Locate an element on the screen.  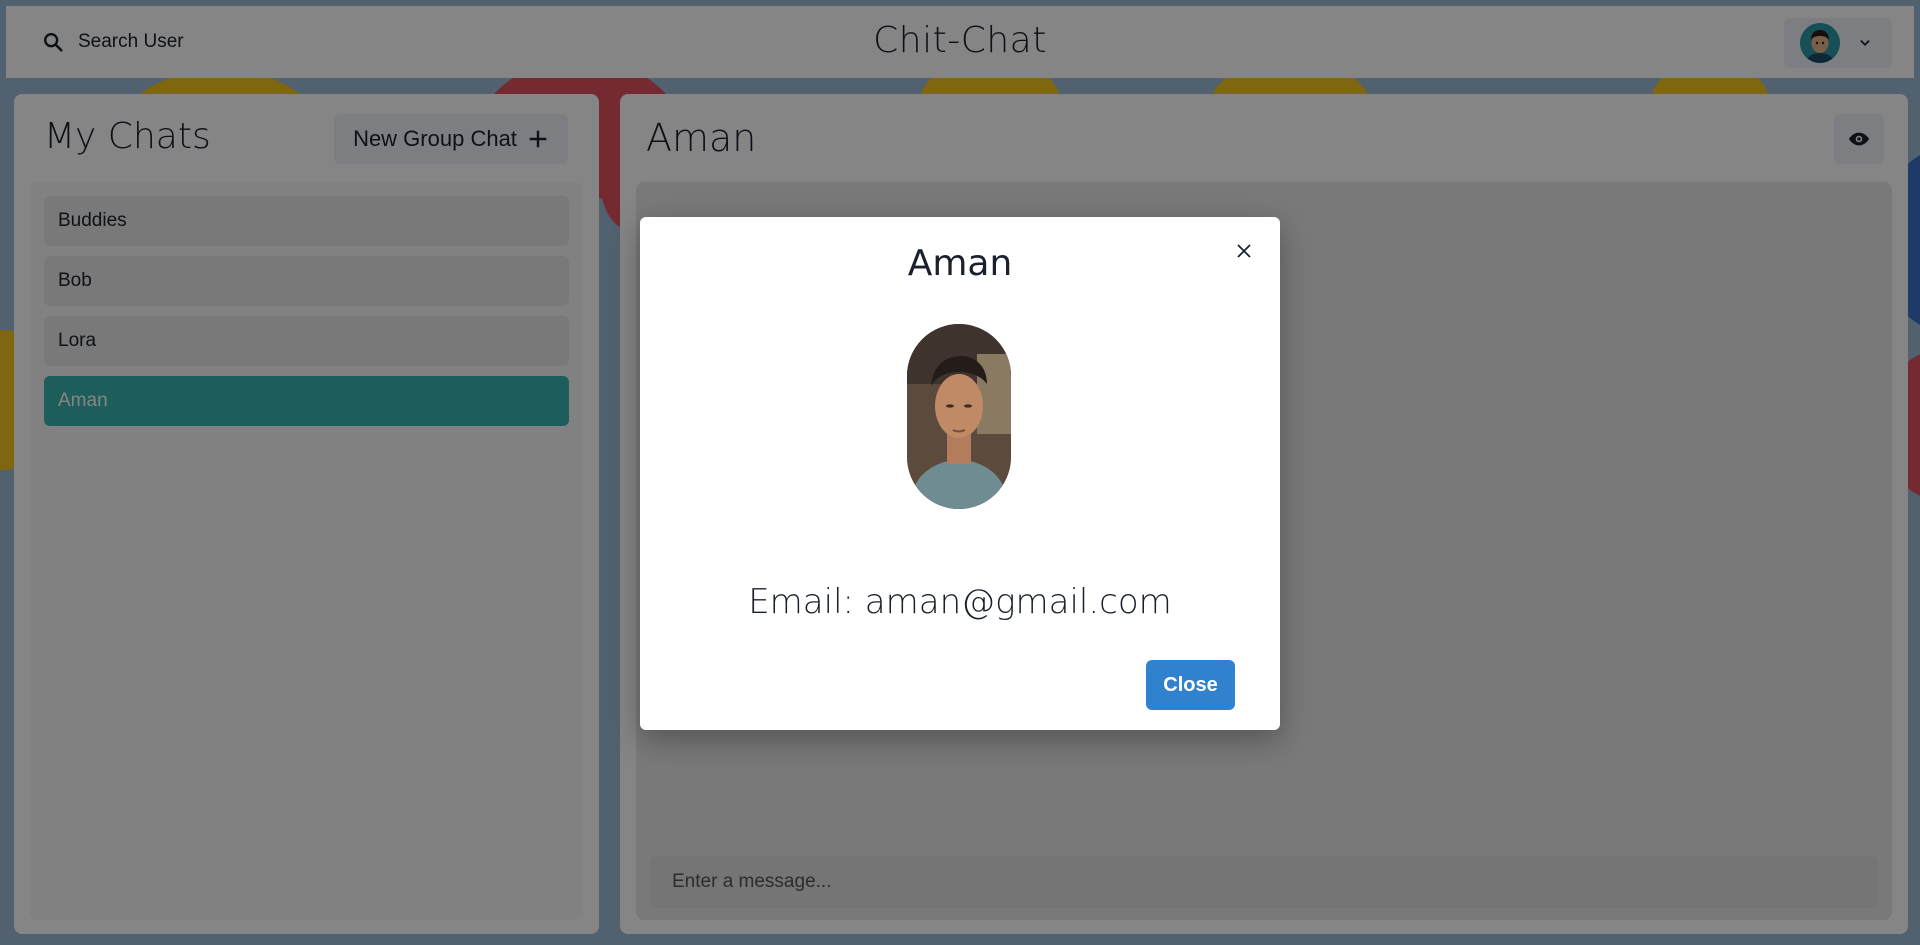
close-icon is located at coordinates (1244, 251).